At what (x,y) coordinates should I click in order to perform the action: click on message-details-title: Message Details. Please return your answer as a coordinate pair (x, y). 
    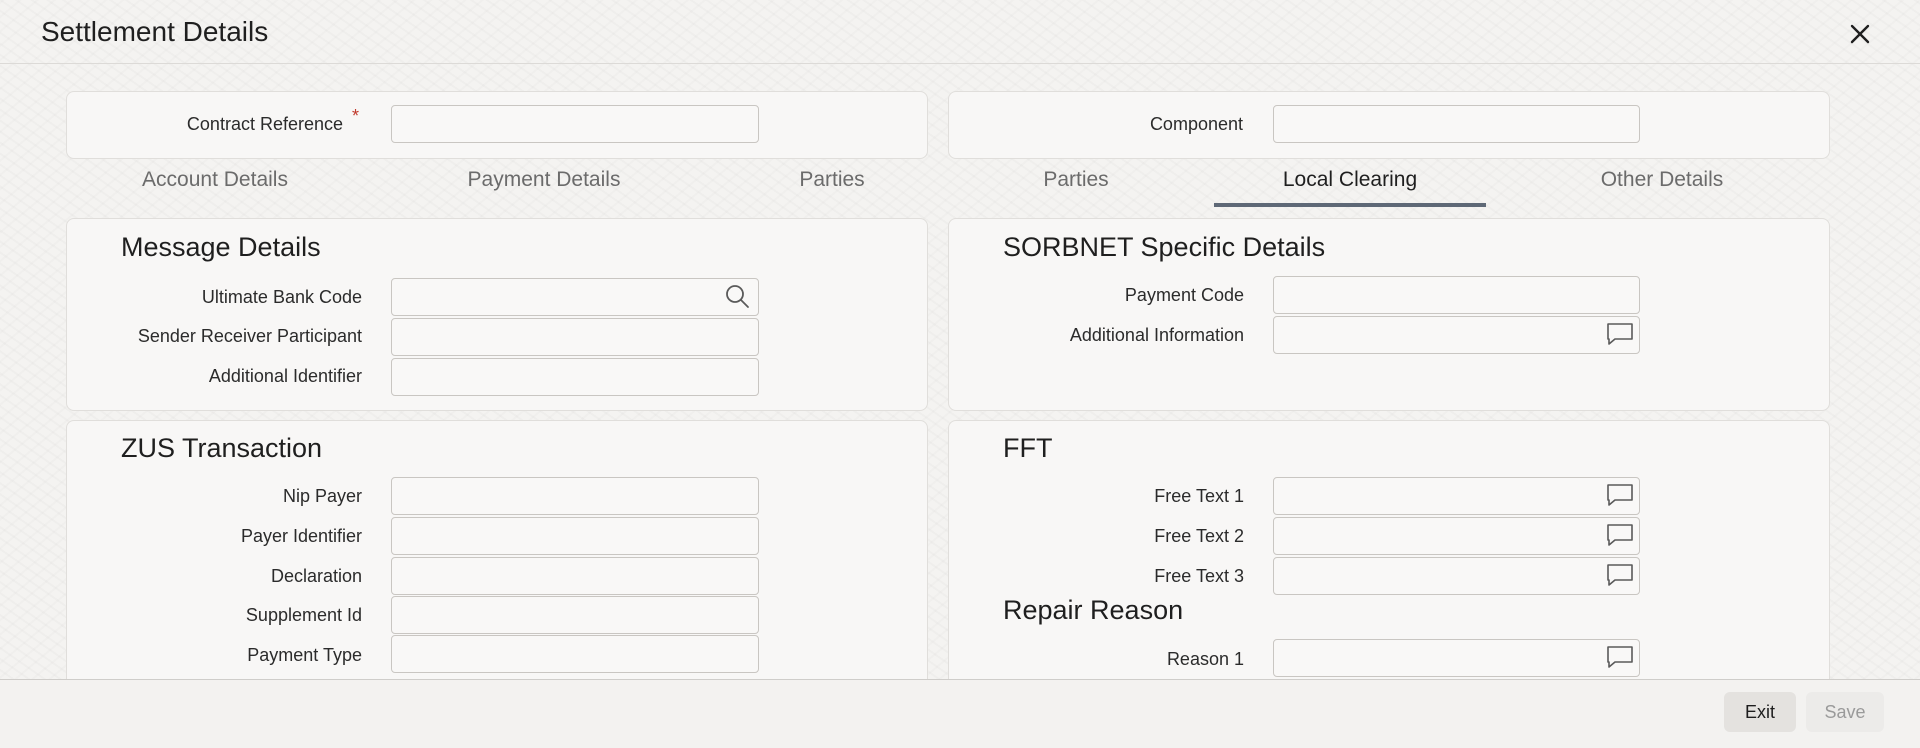
    Looking at the image, I should click on (221, 247).